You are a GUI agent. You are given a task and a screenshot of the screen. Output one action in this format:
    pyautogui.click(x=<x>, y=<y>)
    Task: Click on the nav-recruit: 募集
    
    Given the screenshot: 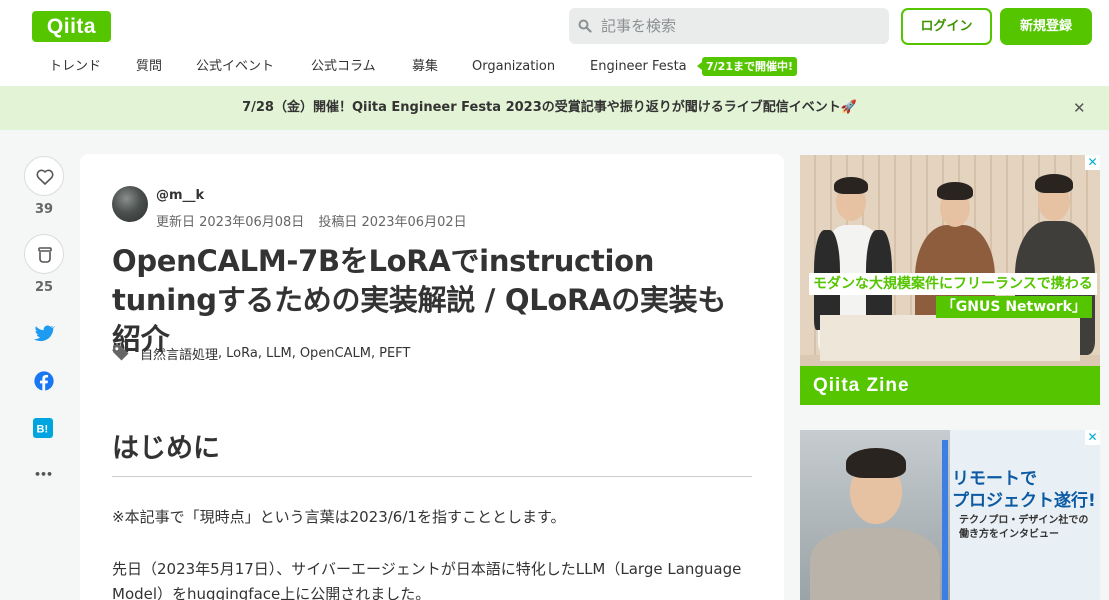 What is the action you would take?
    pyautogui.click(x=425, y=67)
    